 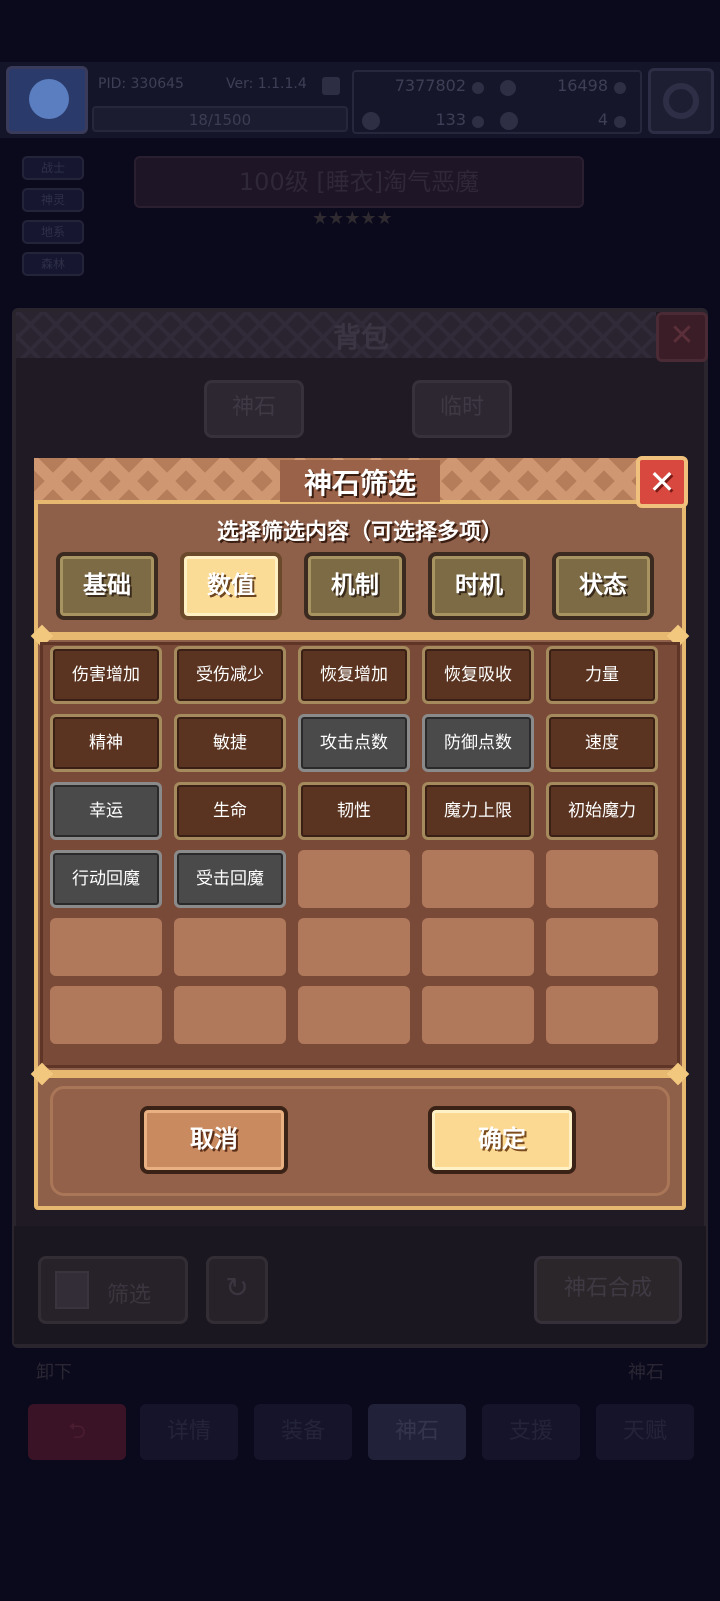 What do you see at coordinates (360, 337) in the screenshot?
I see `backpack-title: 背包` at bounding box center [360, 337].